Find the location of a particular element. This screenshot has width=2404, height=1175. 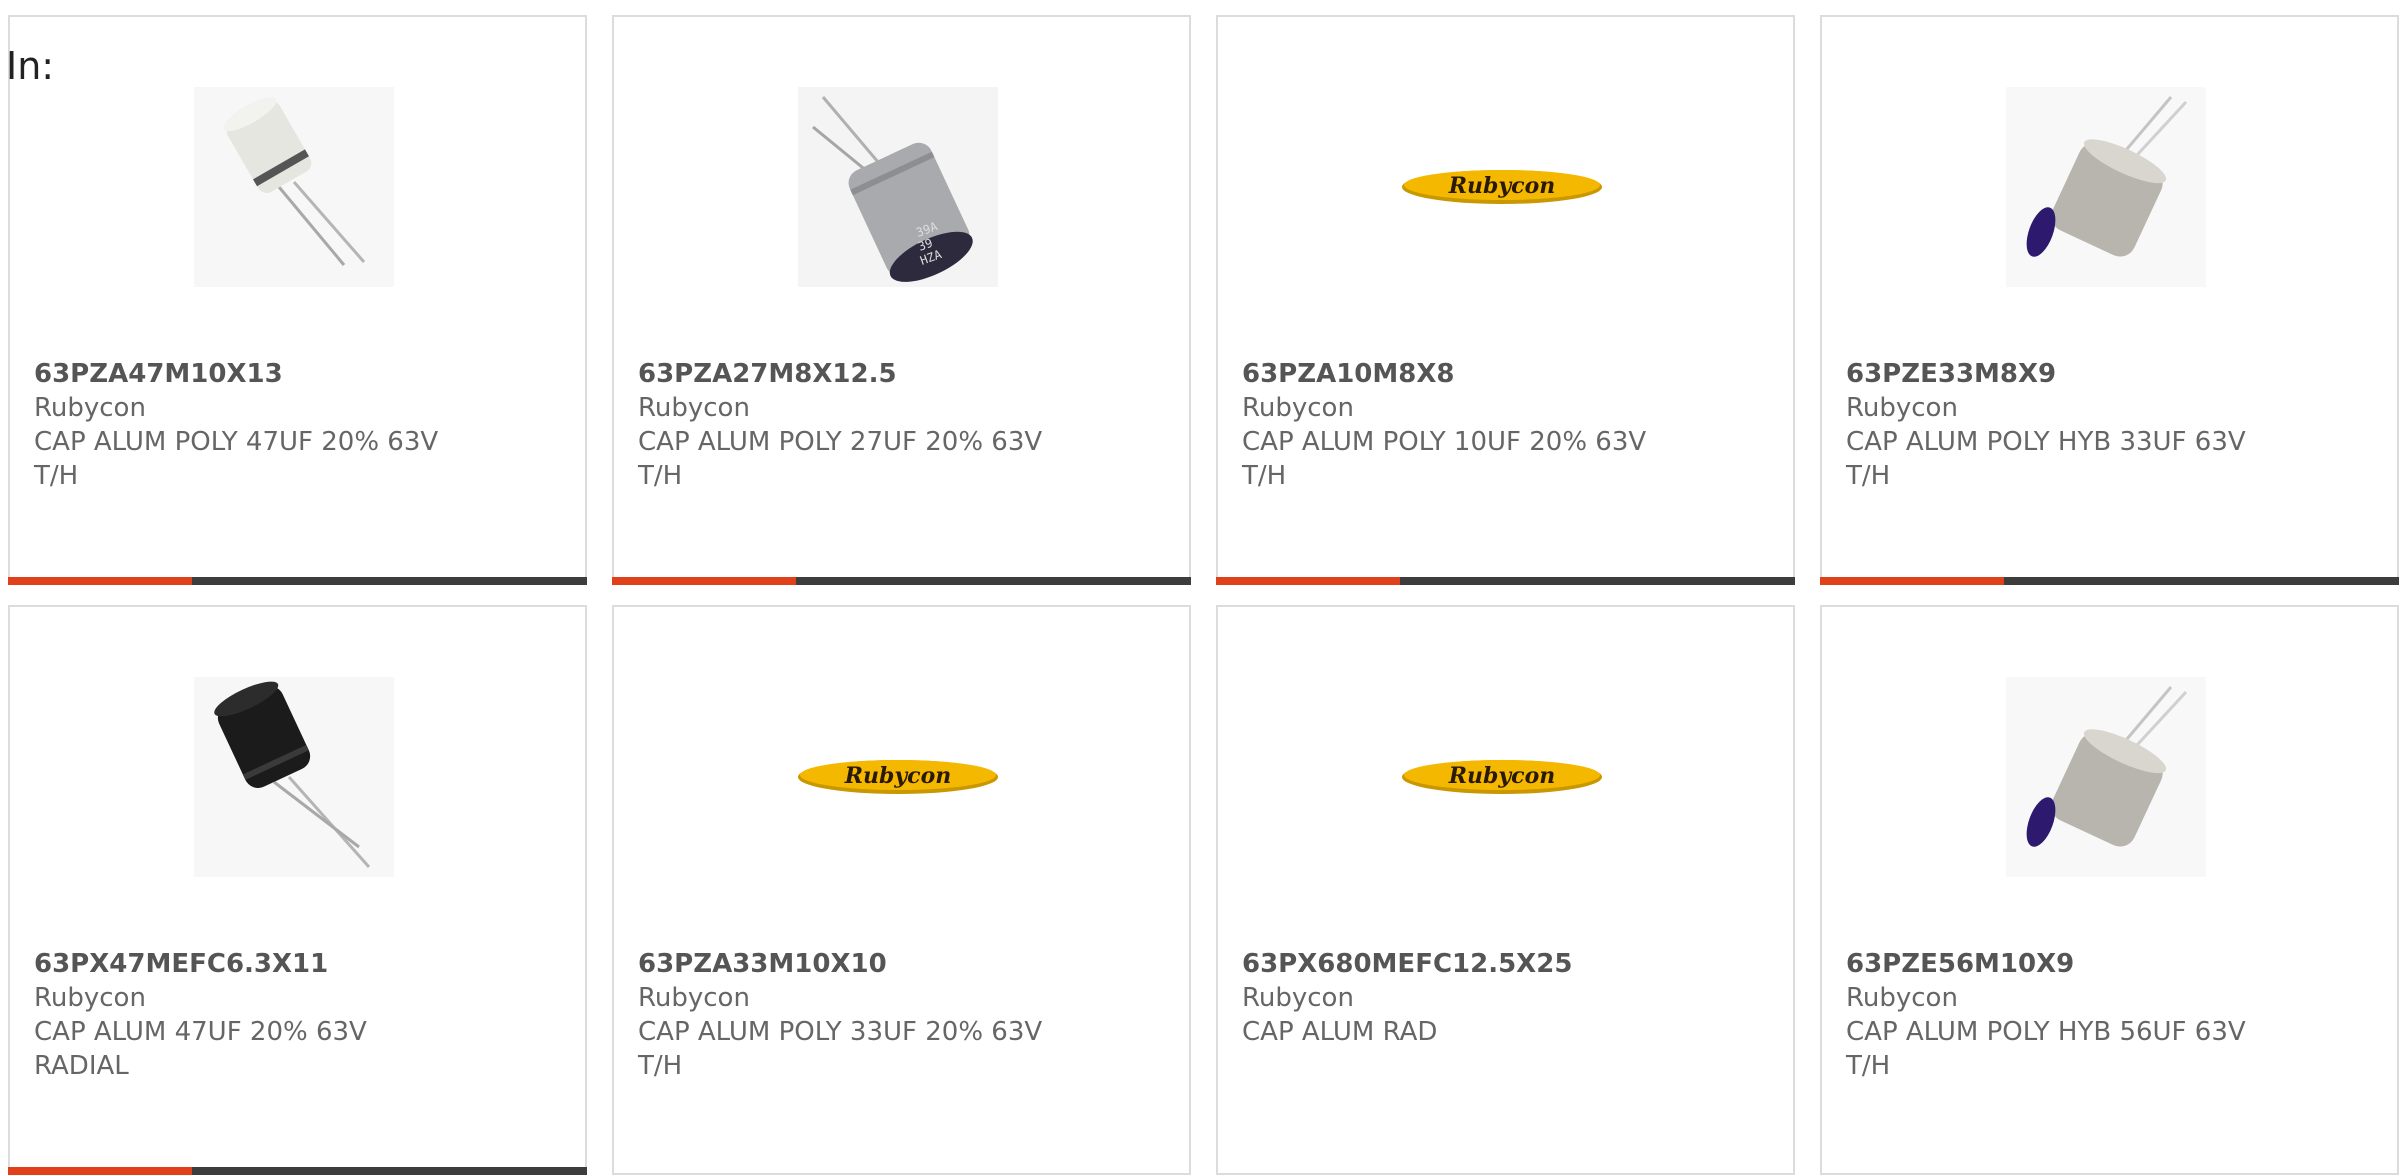

in-label: In: is located at coordinates (30, 66).